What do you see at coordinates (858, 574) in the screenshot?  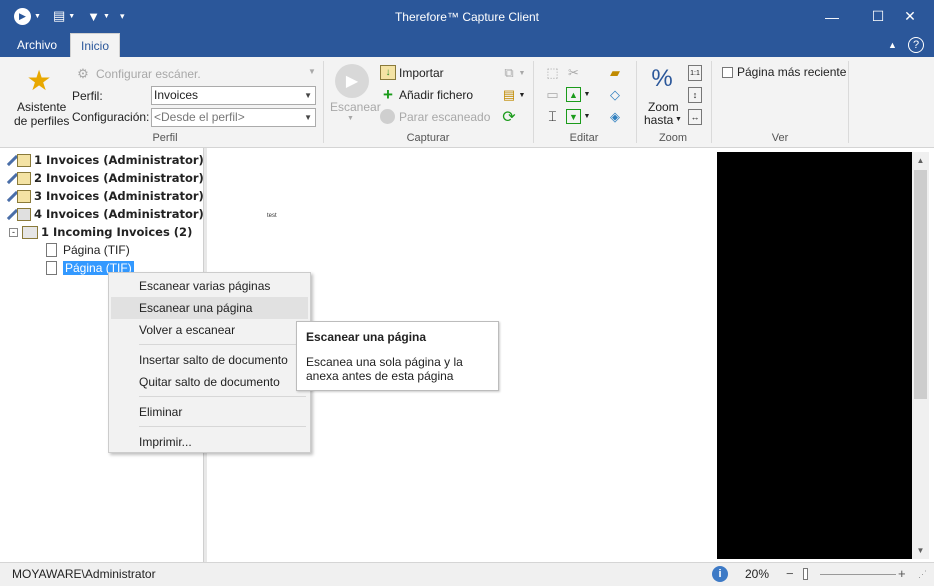 I see `zoom-slider-track` at bounding box center [858, 574].